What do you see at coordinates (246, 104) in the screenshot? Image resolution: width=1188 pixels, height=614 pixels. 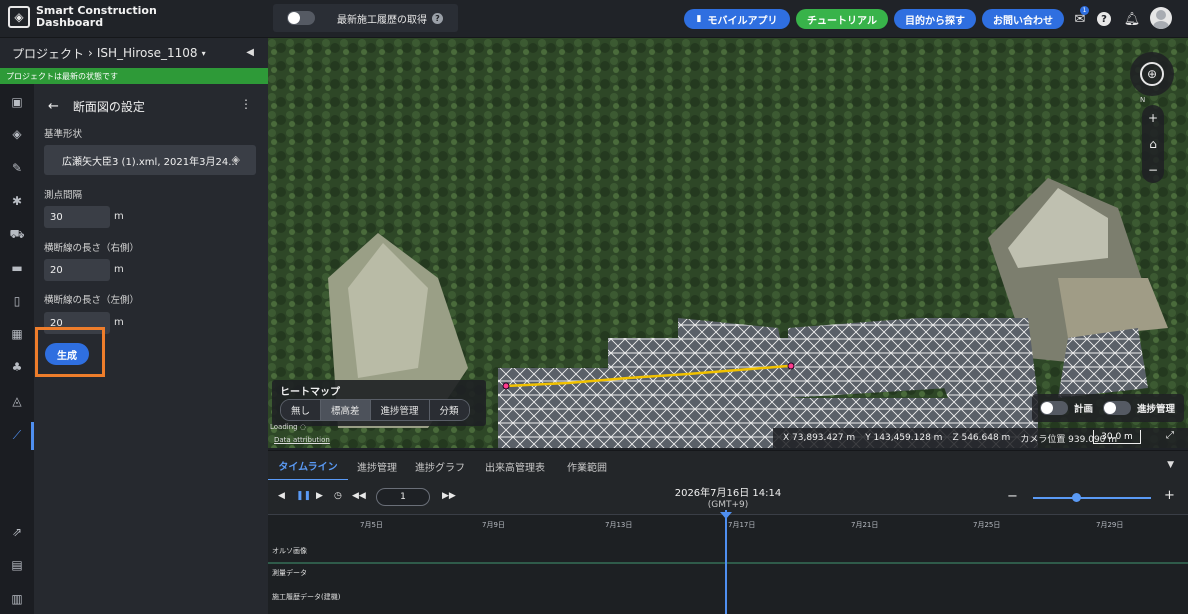 I see `more-vertical-icon: ⋮` at bounding box center [246, 104].